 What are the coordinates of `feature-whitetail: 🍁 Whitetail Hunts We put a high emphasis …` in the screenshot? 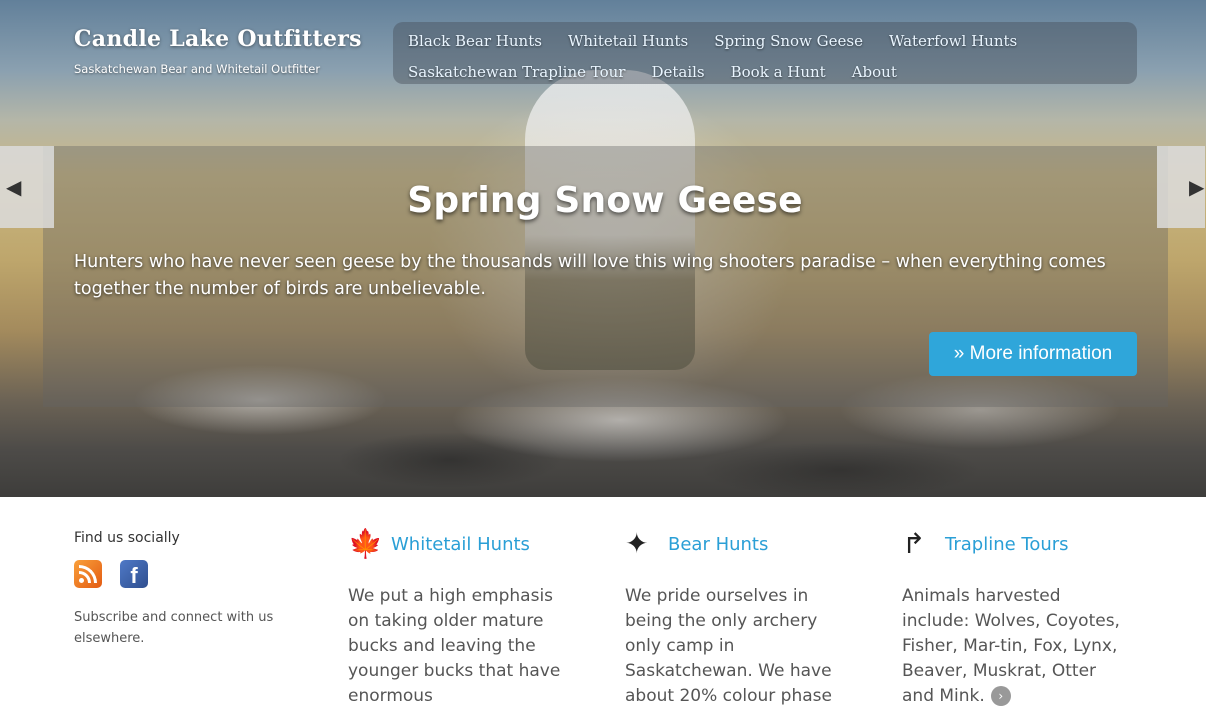 It's located at (460, 618).